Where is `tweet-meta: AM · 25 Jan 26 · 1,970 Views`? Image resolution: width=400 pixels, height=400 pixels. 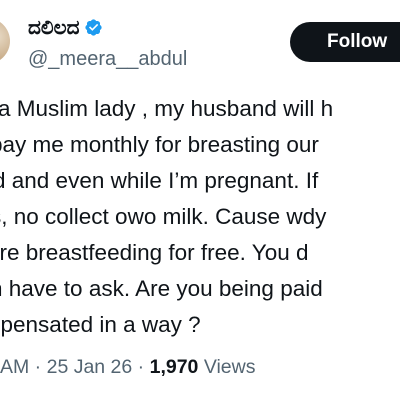
tweet-meta: AM · 25 Jan 26 · 1,970 Views is located at coordinates (128, 367).